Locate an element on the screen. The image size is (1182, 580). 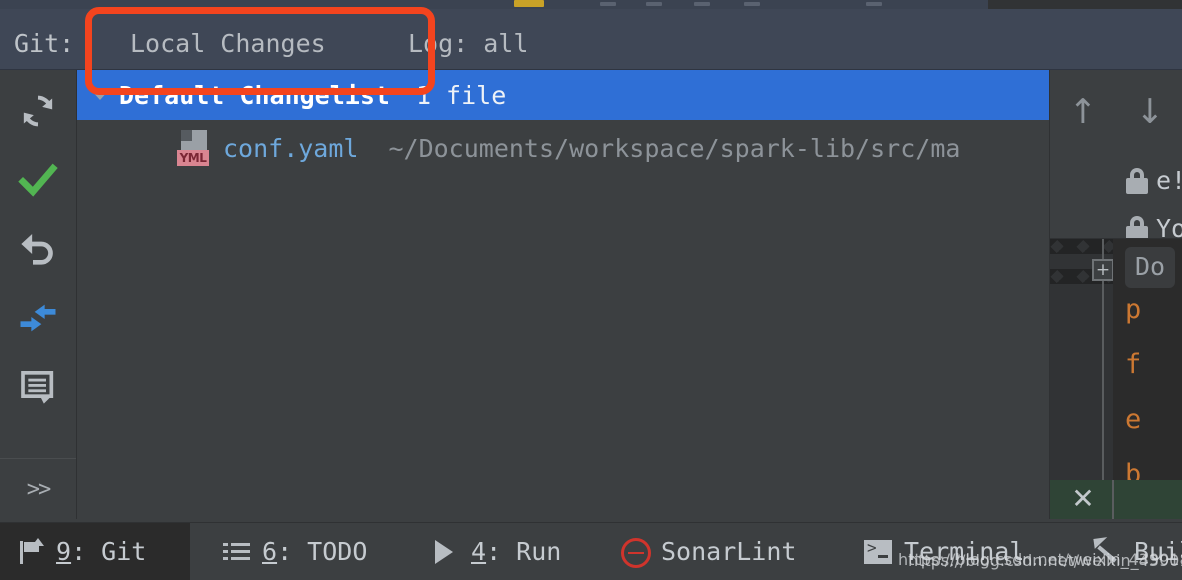
outer-window-strip is located at coordinates (591, 5).